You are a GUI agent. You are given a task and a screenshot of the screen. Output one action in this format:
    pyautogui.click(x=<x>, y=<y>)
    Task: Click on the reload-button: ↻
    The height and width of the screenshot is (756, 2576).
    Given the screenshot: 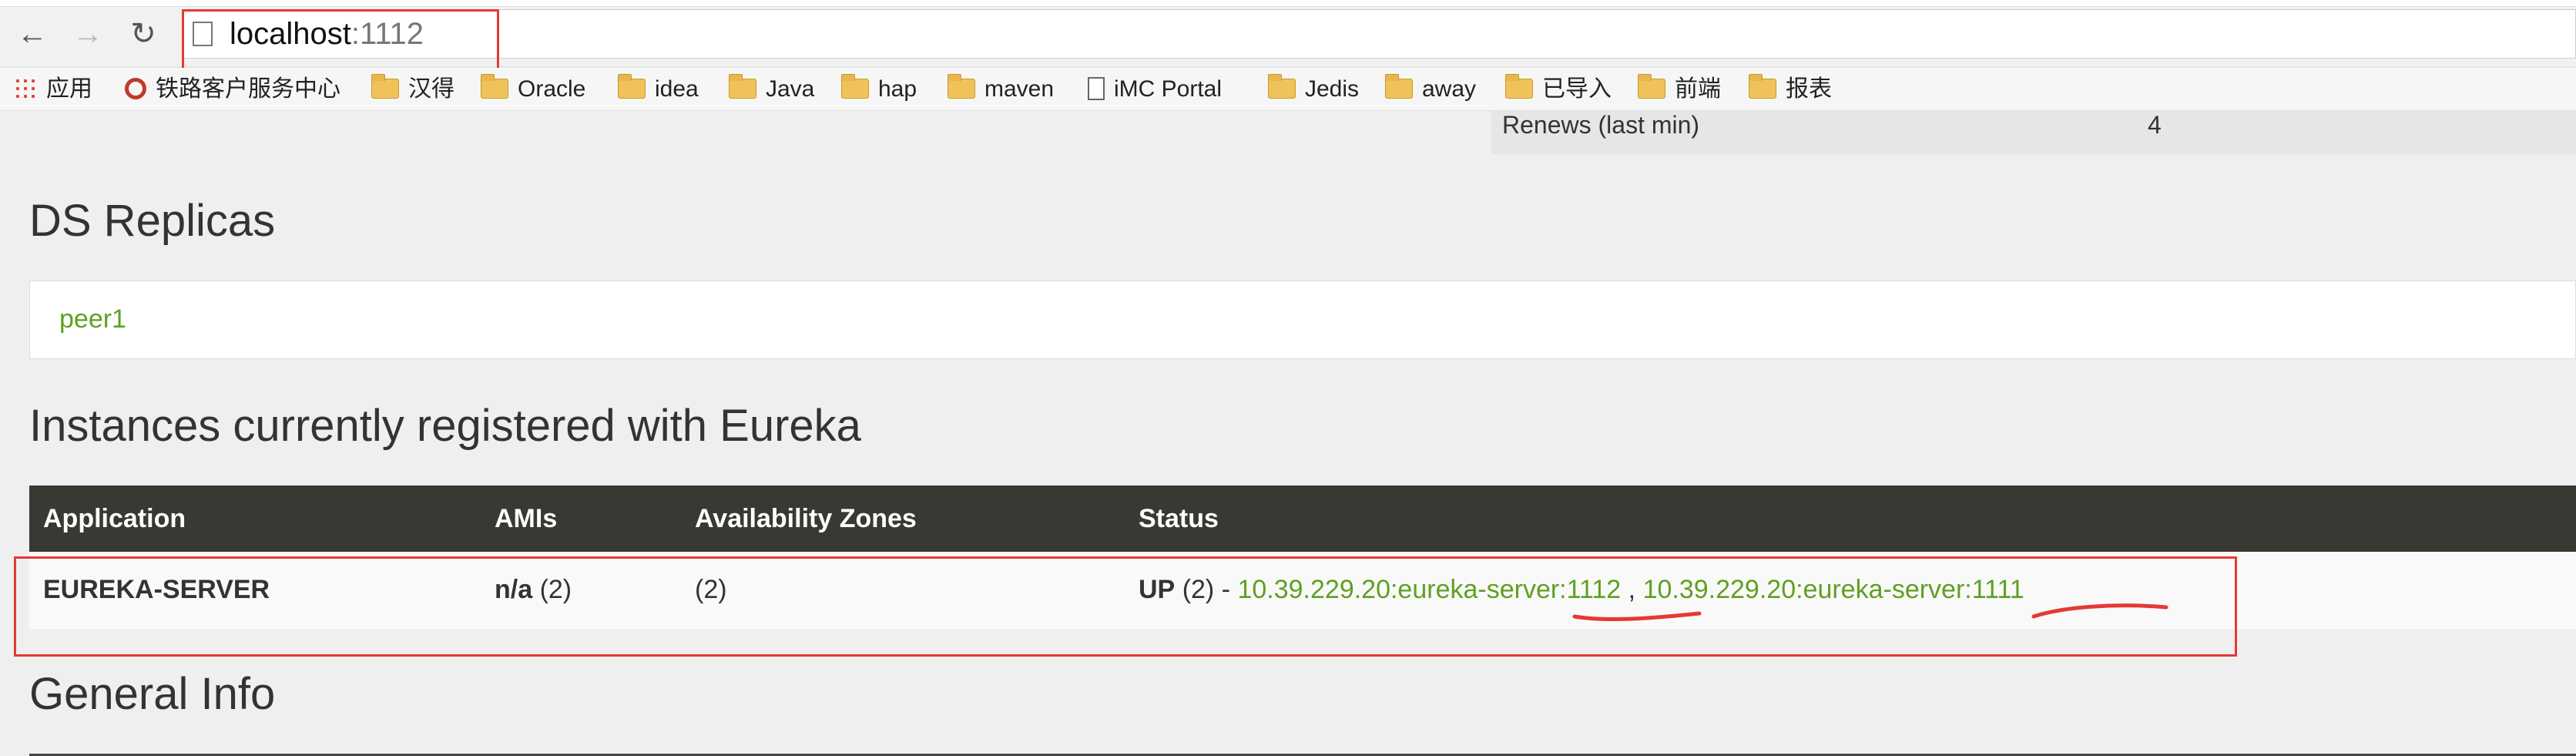 What is the action you would take?
    pyautogui.click(x=143, y=34)
    